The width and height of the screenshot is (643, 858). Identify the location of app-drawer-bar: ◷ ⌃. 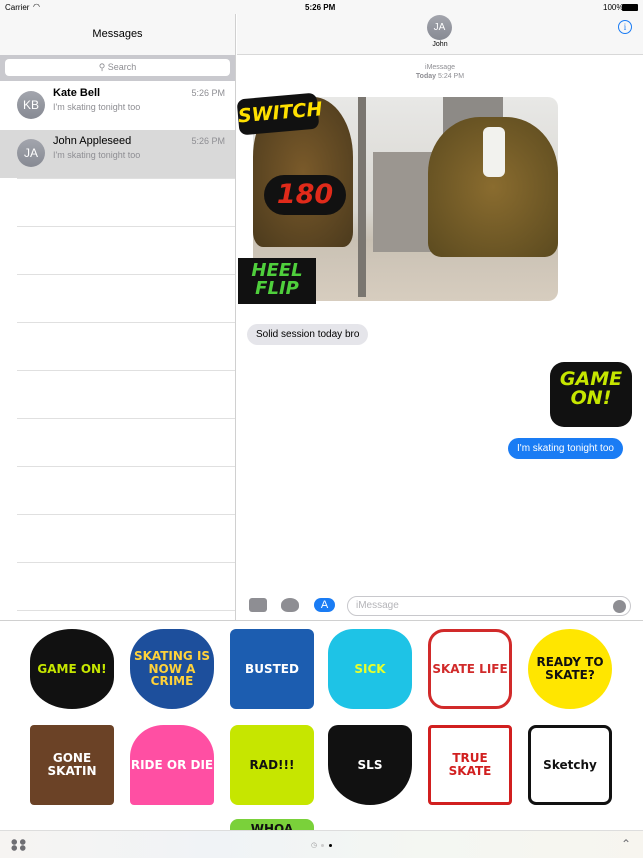
(321, 844).